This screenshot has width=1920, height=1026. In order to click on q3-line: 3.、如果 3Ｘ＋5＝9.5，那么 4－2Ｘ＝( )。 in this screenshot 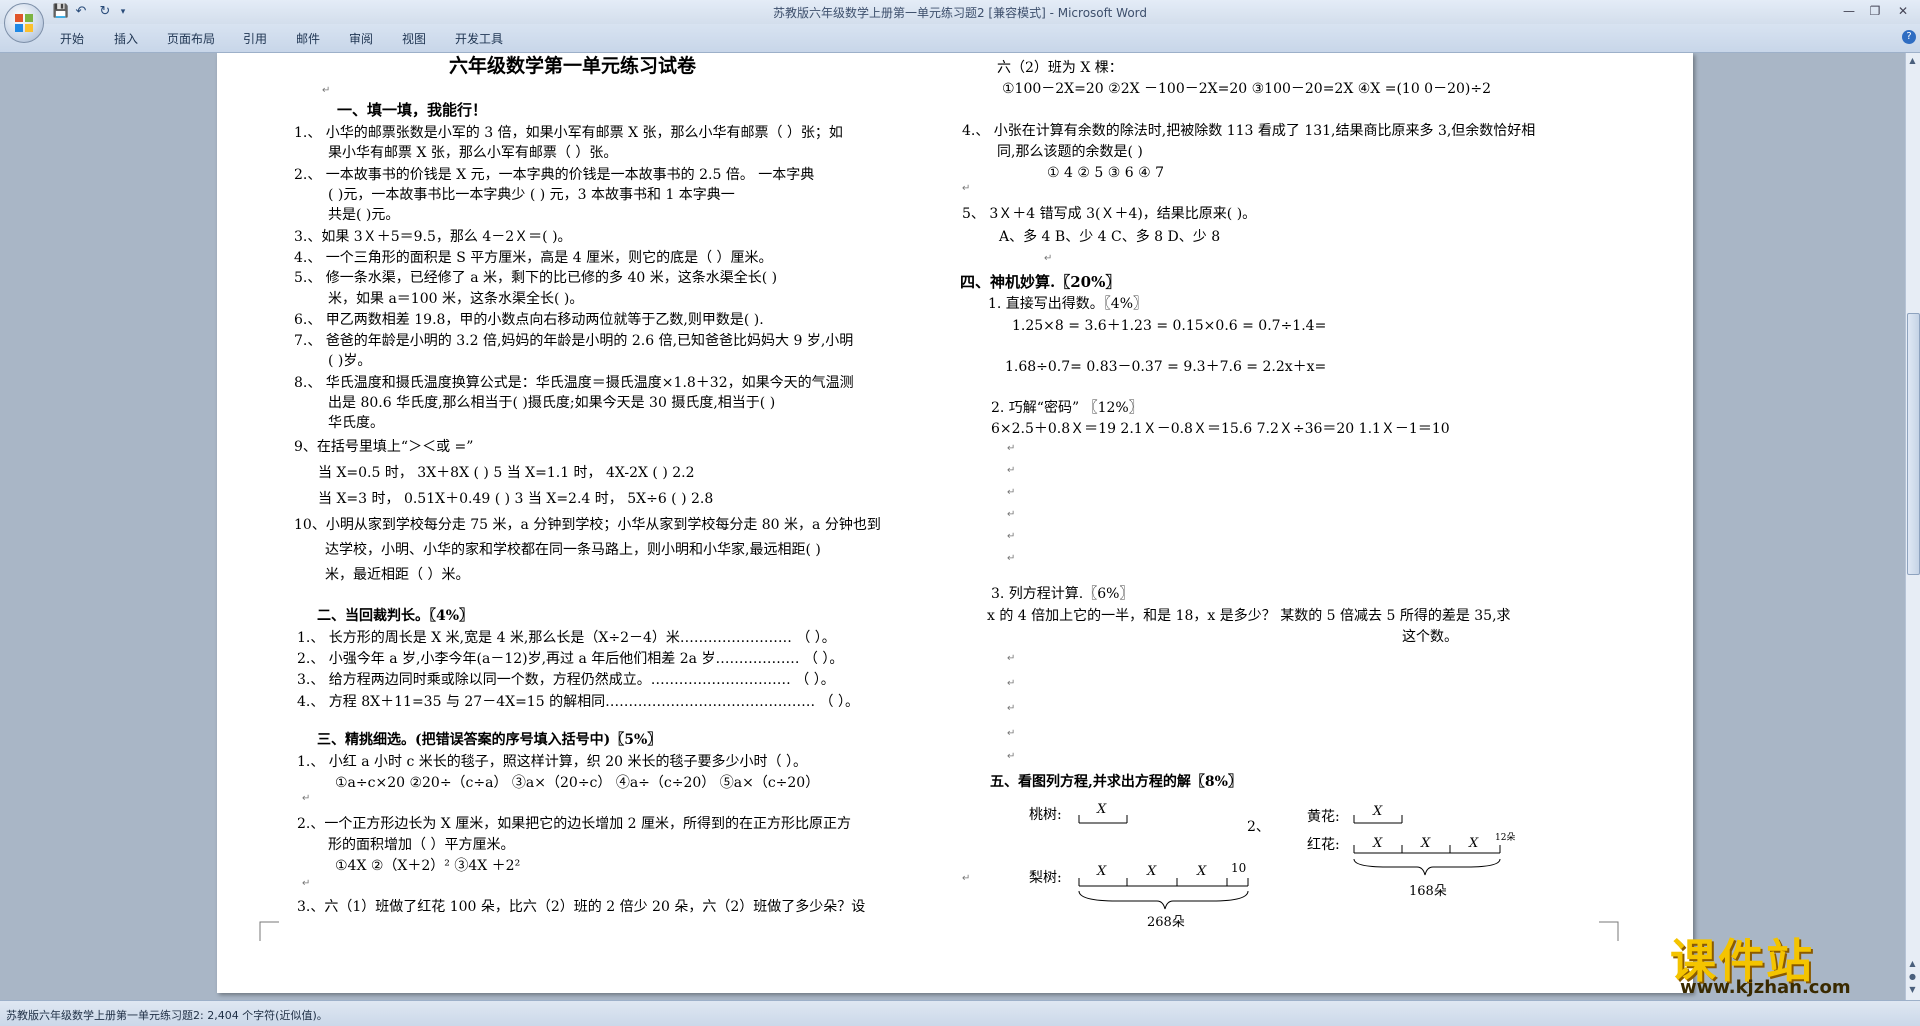, I will do `click(433, 237)`.